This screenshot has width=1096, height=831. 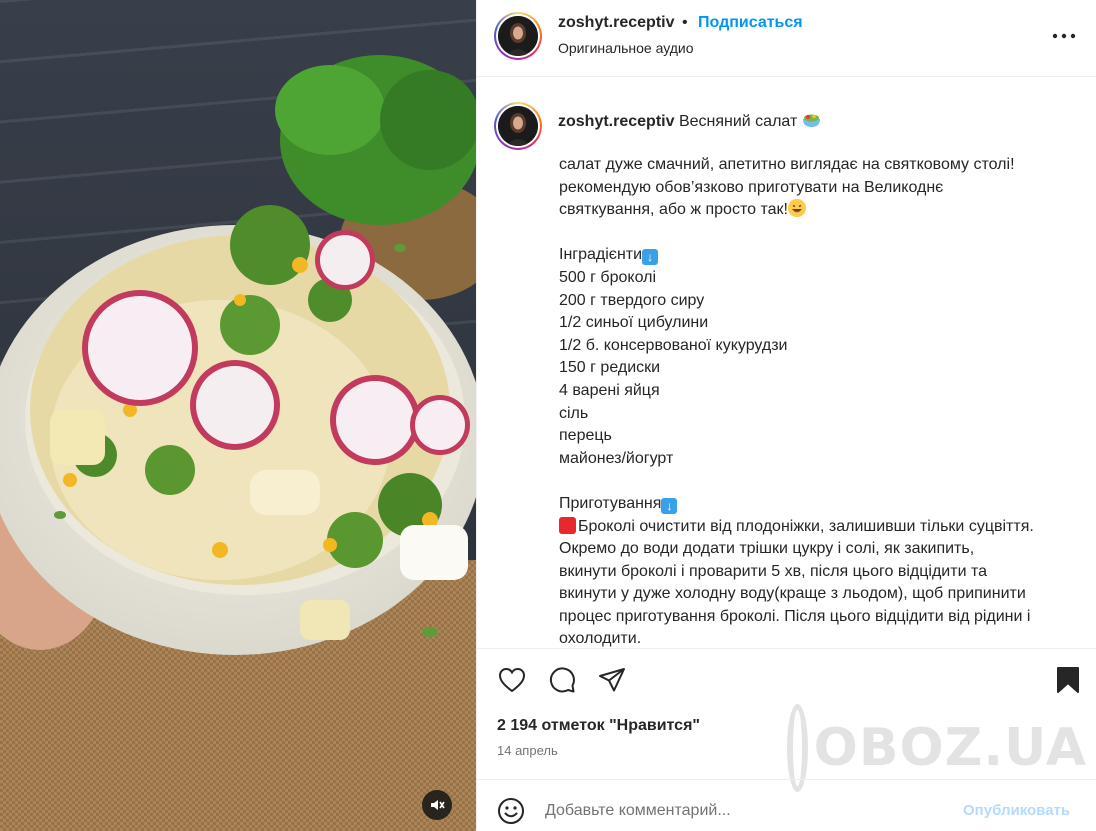 I want to click on heart-icon, so click(x=512, y=680).